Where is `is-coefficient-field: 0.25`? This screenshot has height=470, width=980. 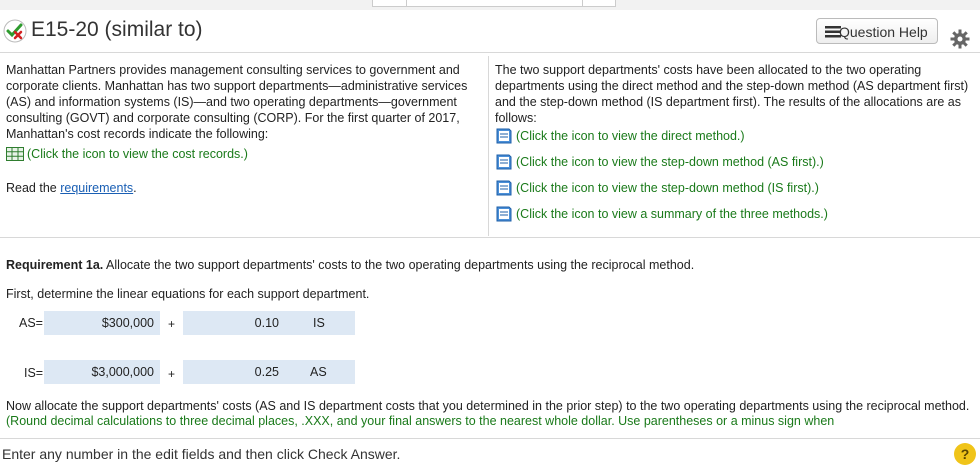 is-coefficient-field: 0.25 is located at coordinates (234, 372).